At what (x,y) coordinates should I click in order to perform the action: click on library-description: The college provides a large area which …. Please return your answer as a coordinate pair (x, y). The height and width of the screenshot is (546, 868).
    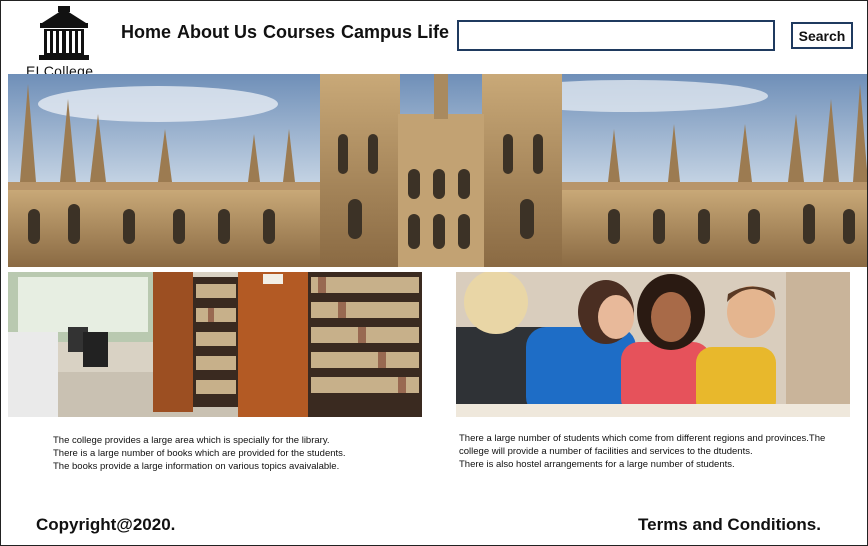
    Looking at the image, I should click on (199, 453).